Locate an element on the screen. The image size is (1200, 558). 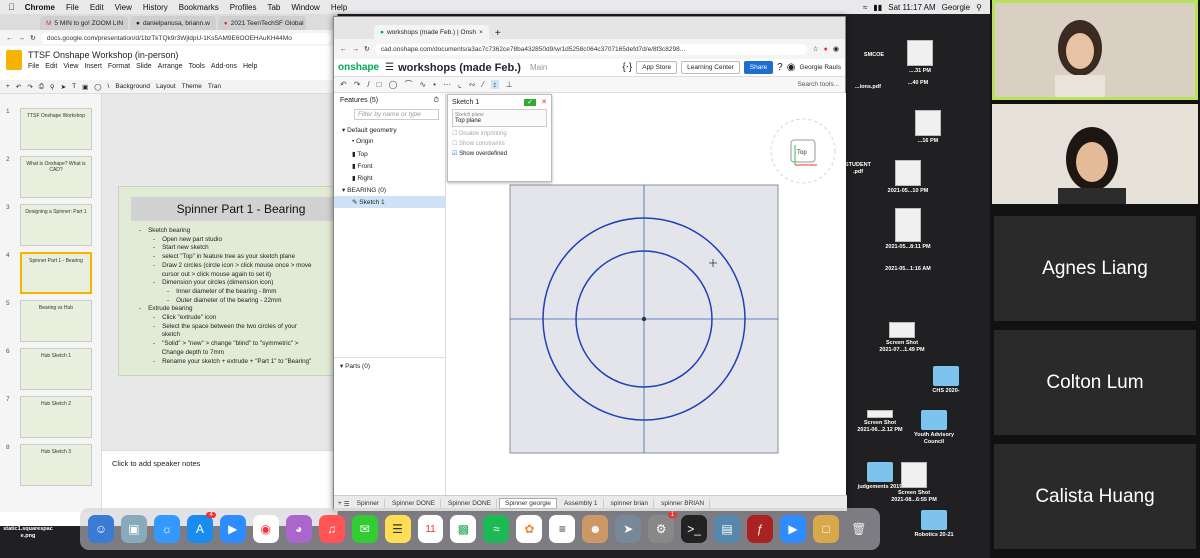
user-name: Georgie Rauls is located at coordinates (820, 67).